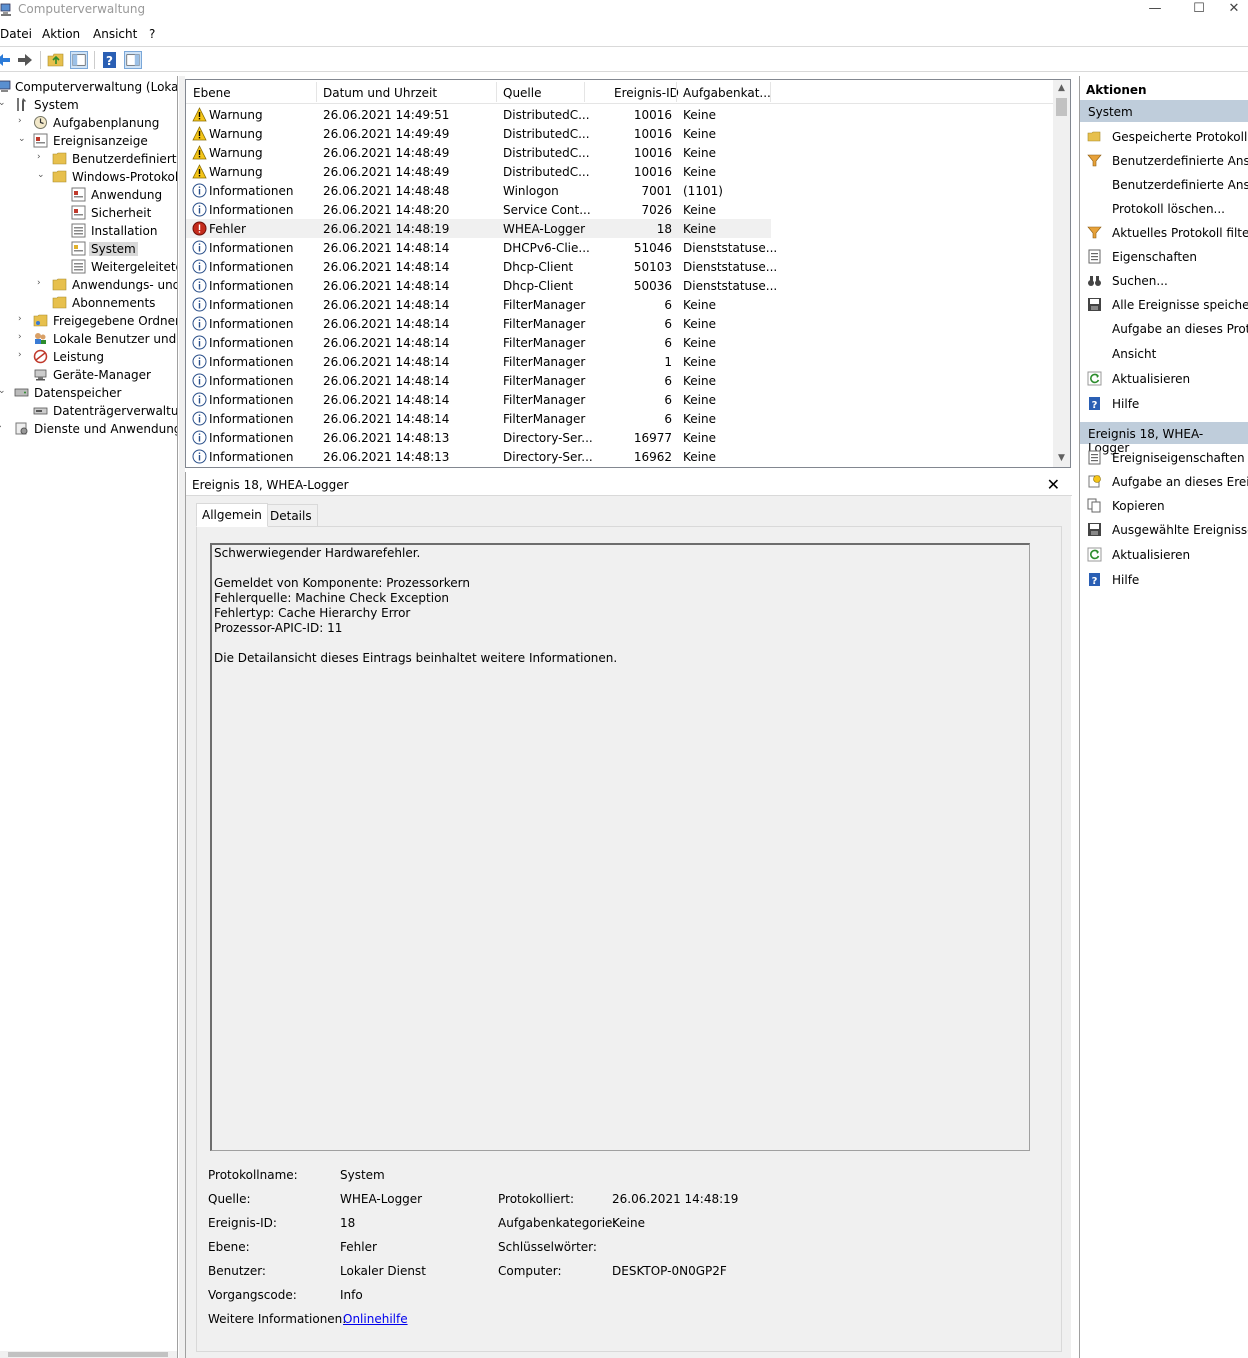 The image size is (1248, 1358). Describe the element at coordinates (646, 93) in the screenshot. I see `column-event-id: Ereignis-ID` at that location.